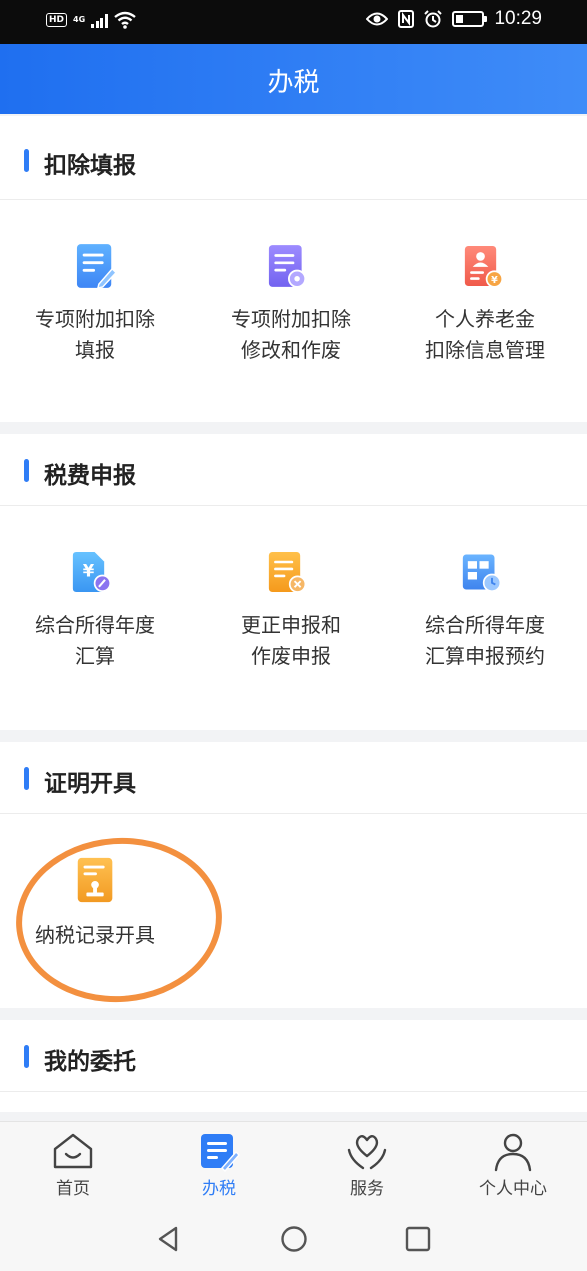 This screenshot has width=587, height=1271. I want to click on section-title: 扣除填报, so click(90, 166).